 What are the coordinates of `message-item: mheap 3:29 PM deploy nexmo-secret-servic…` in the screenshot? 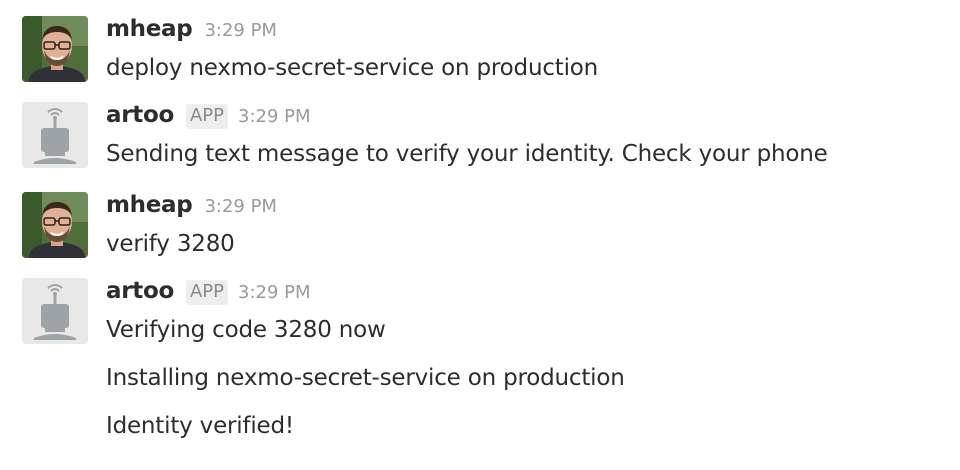 It's located at (491, 50).